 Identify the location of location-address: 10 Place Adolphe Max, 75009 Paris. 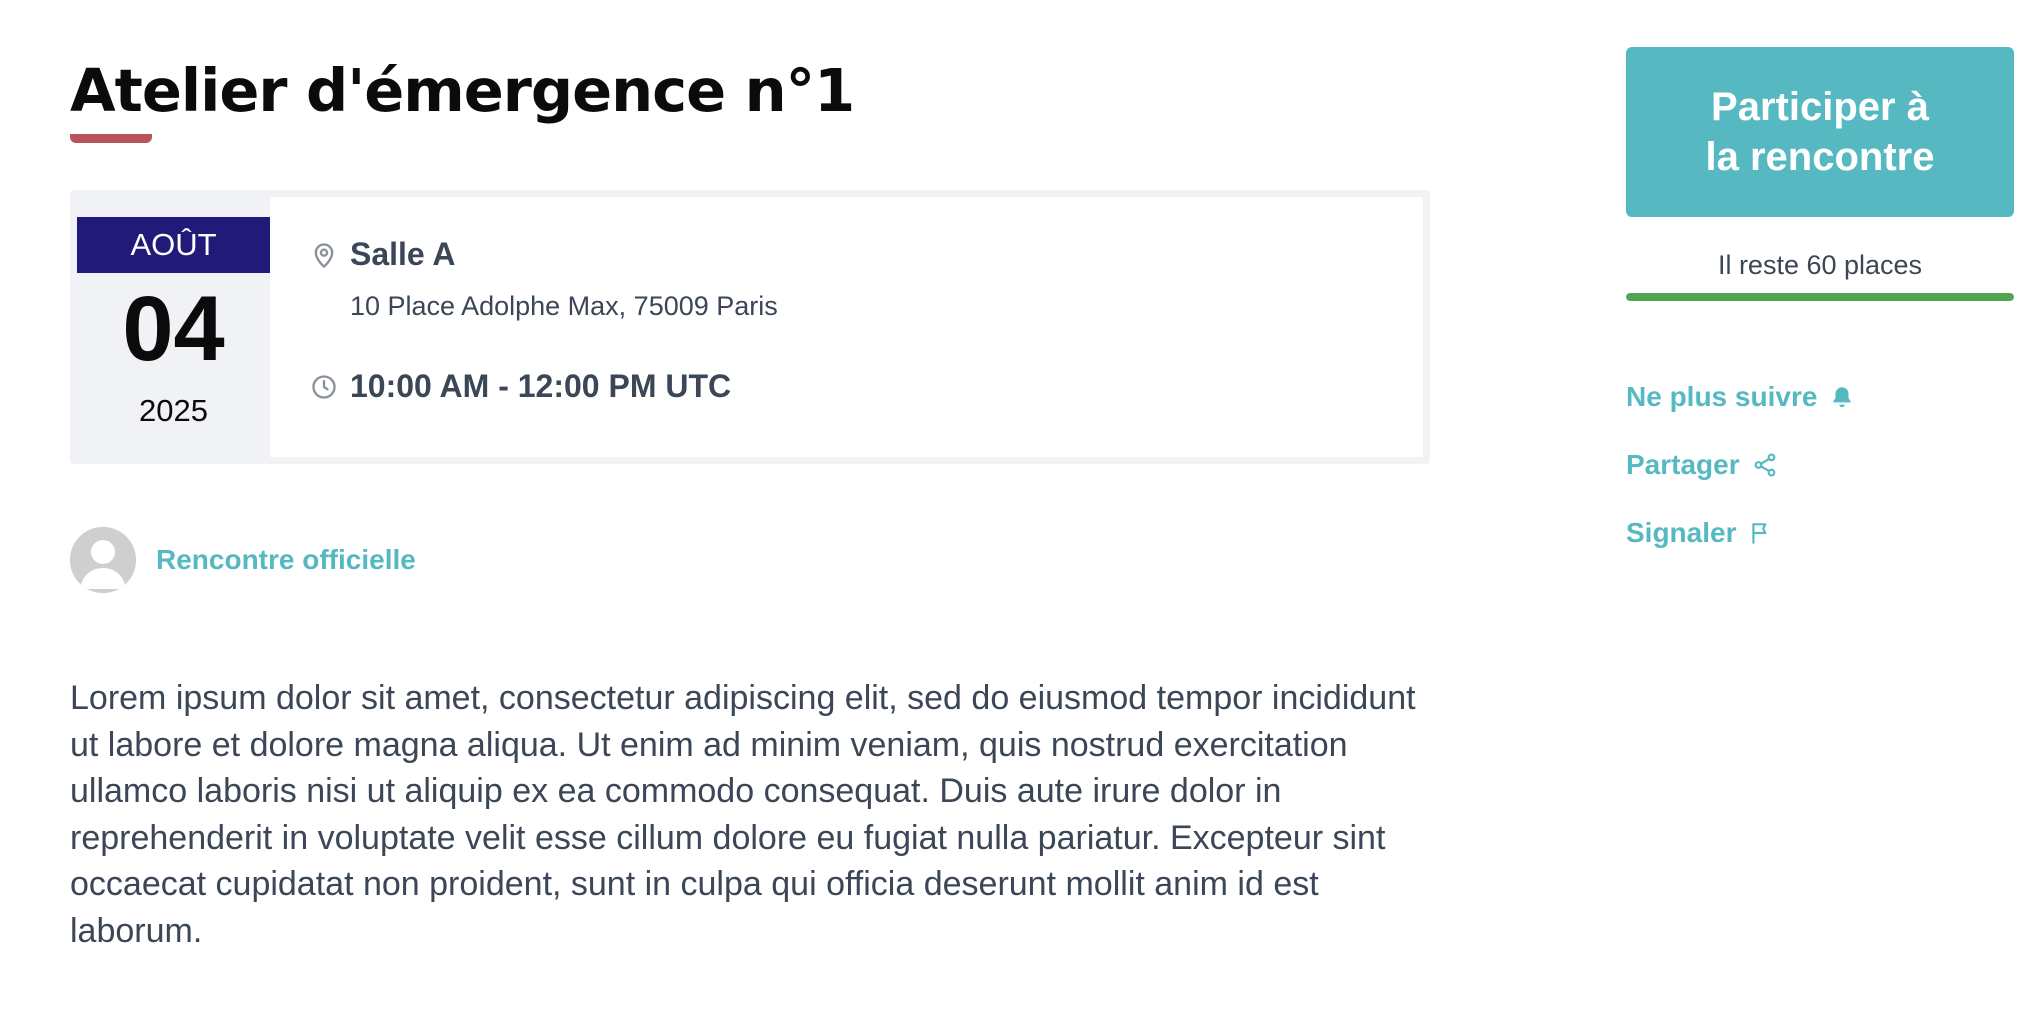
(564, 306).